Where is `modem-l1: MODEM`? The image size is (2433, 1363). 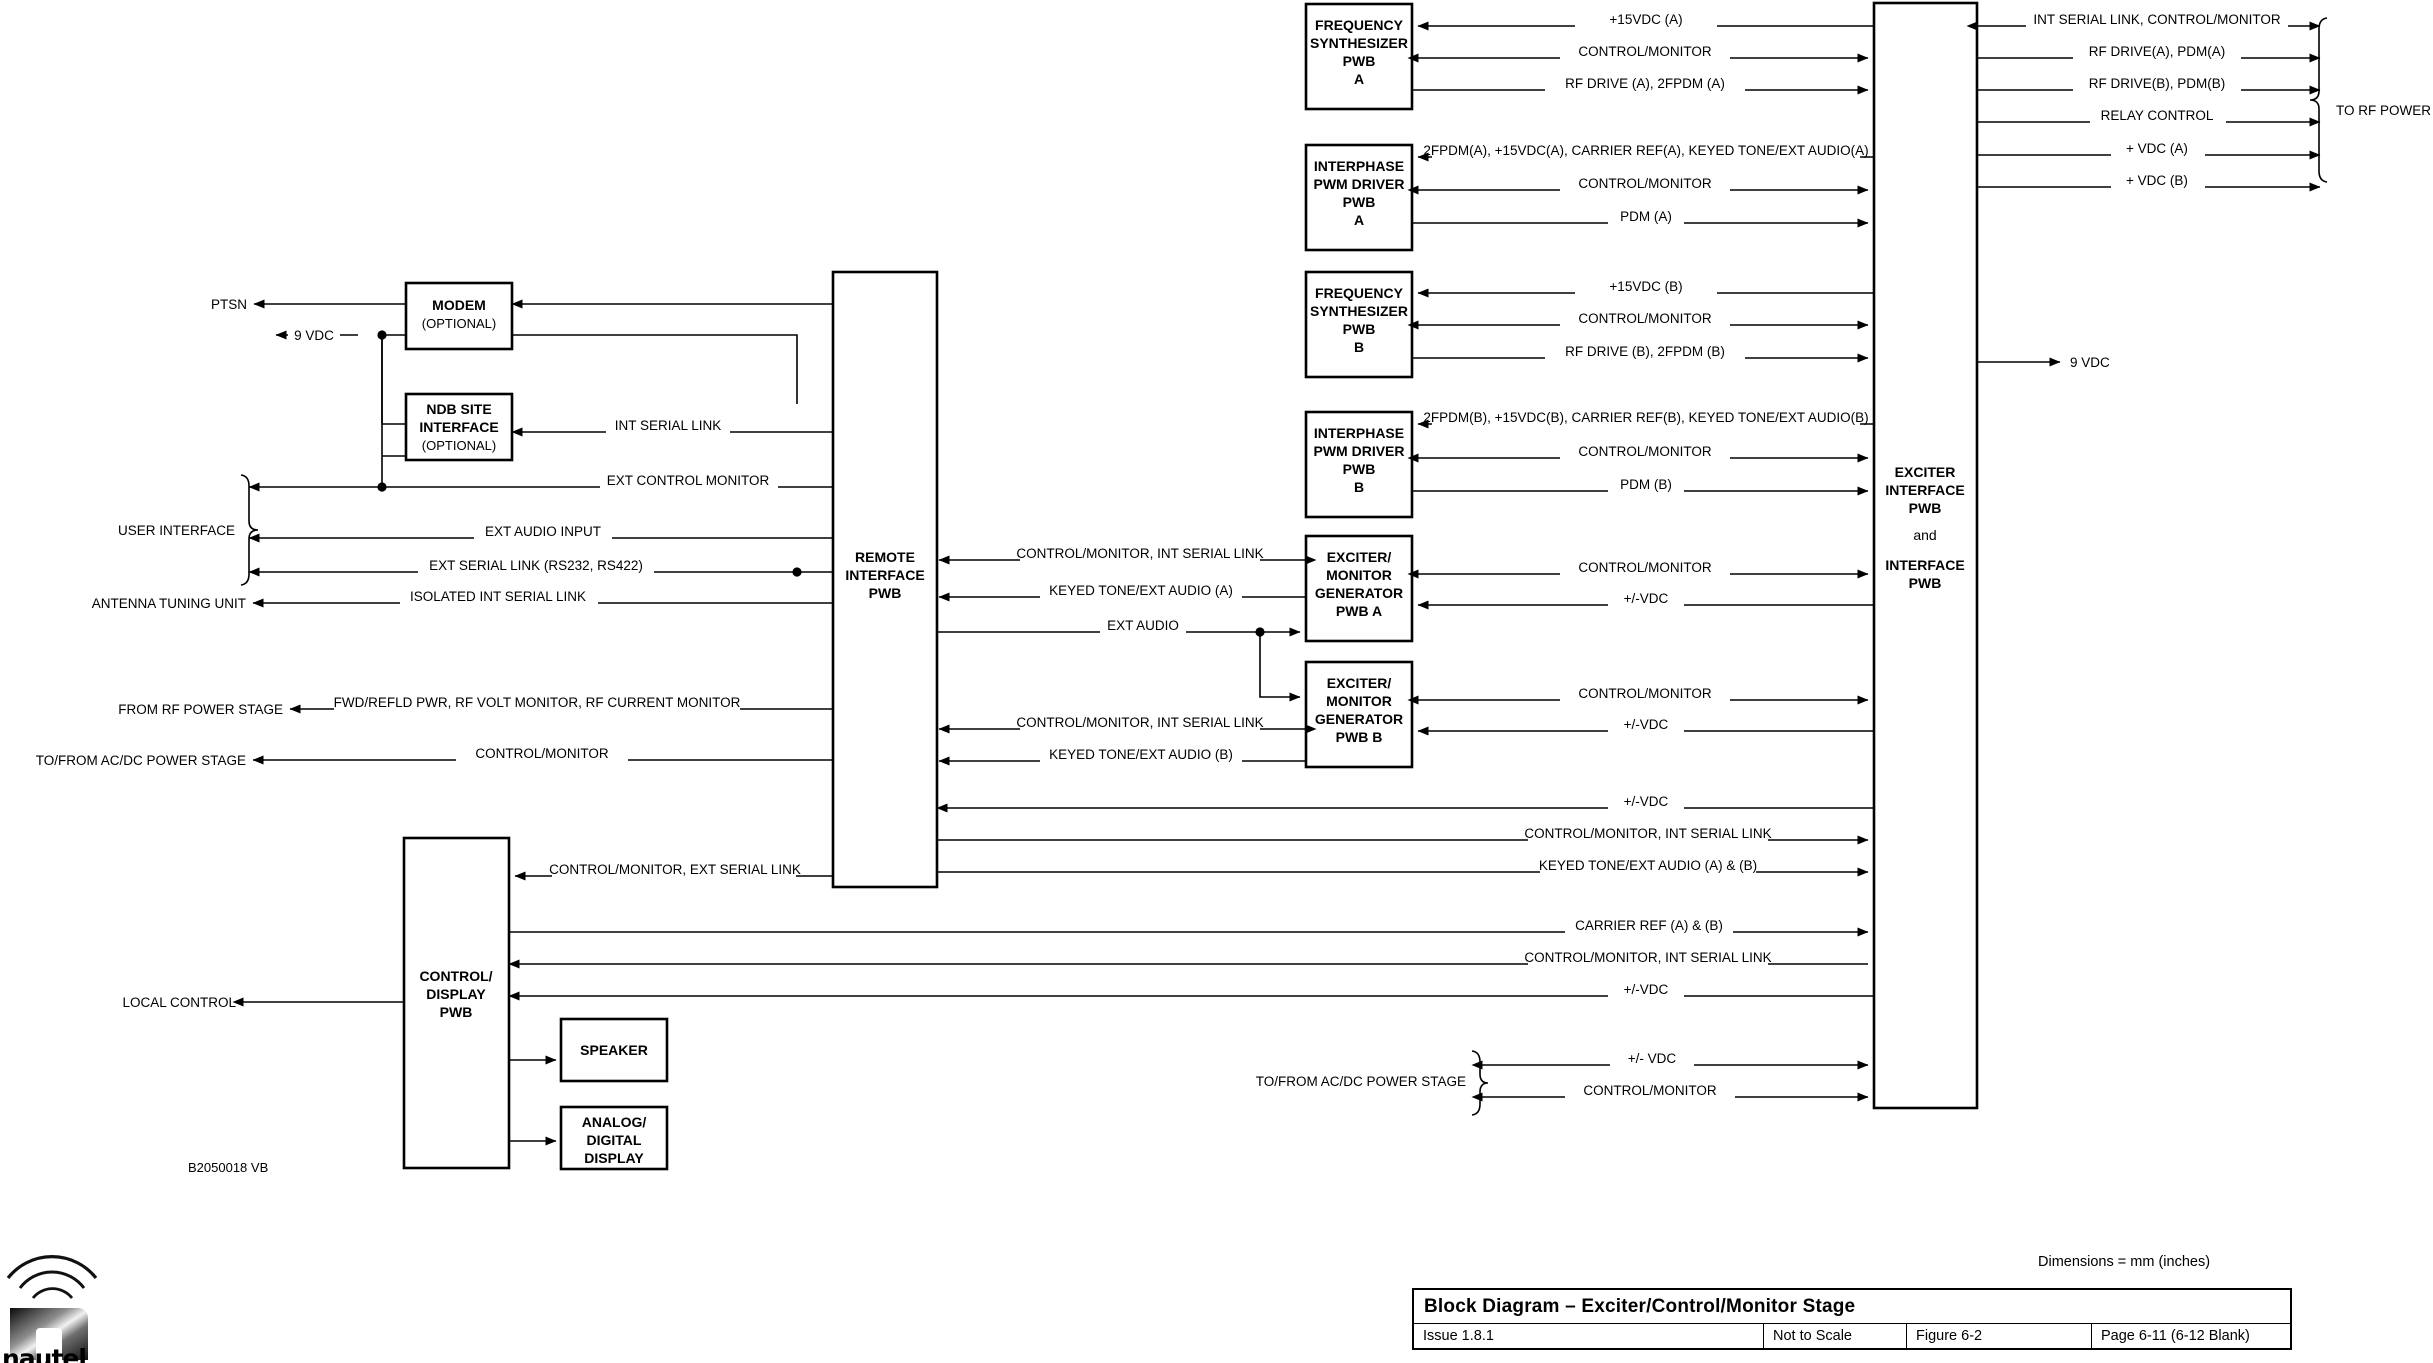 modem-l1: MODEM is located at coordinates (459, 305).